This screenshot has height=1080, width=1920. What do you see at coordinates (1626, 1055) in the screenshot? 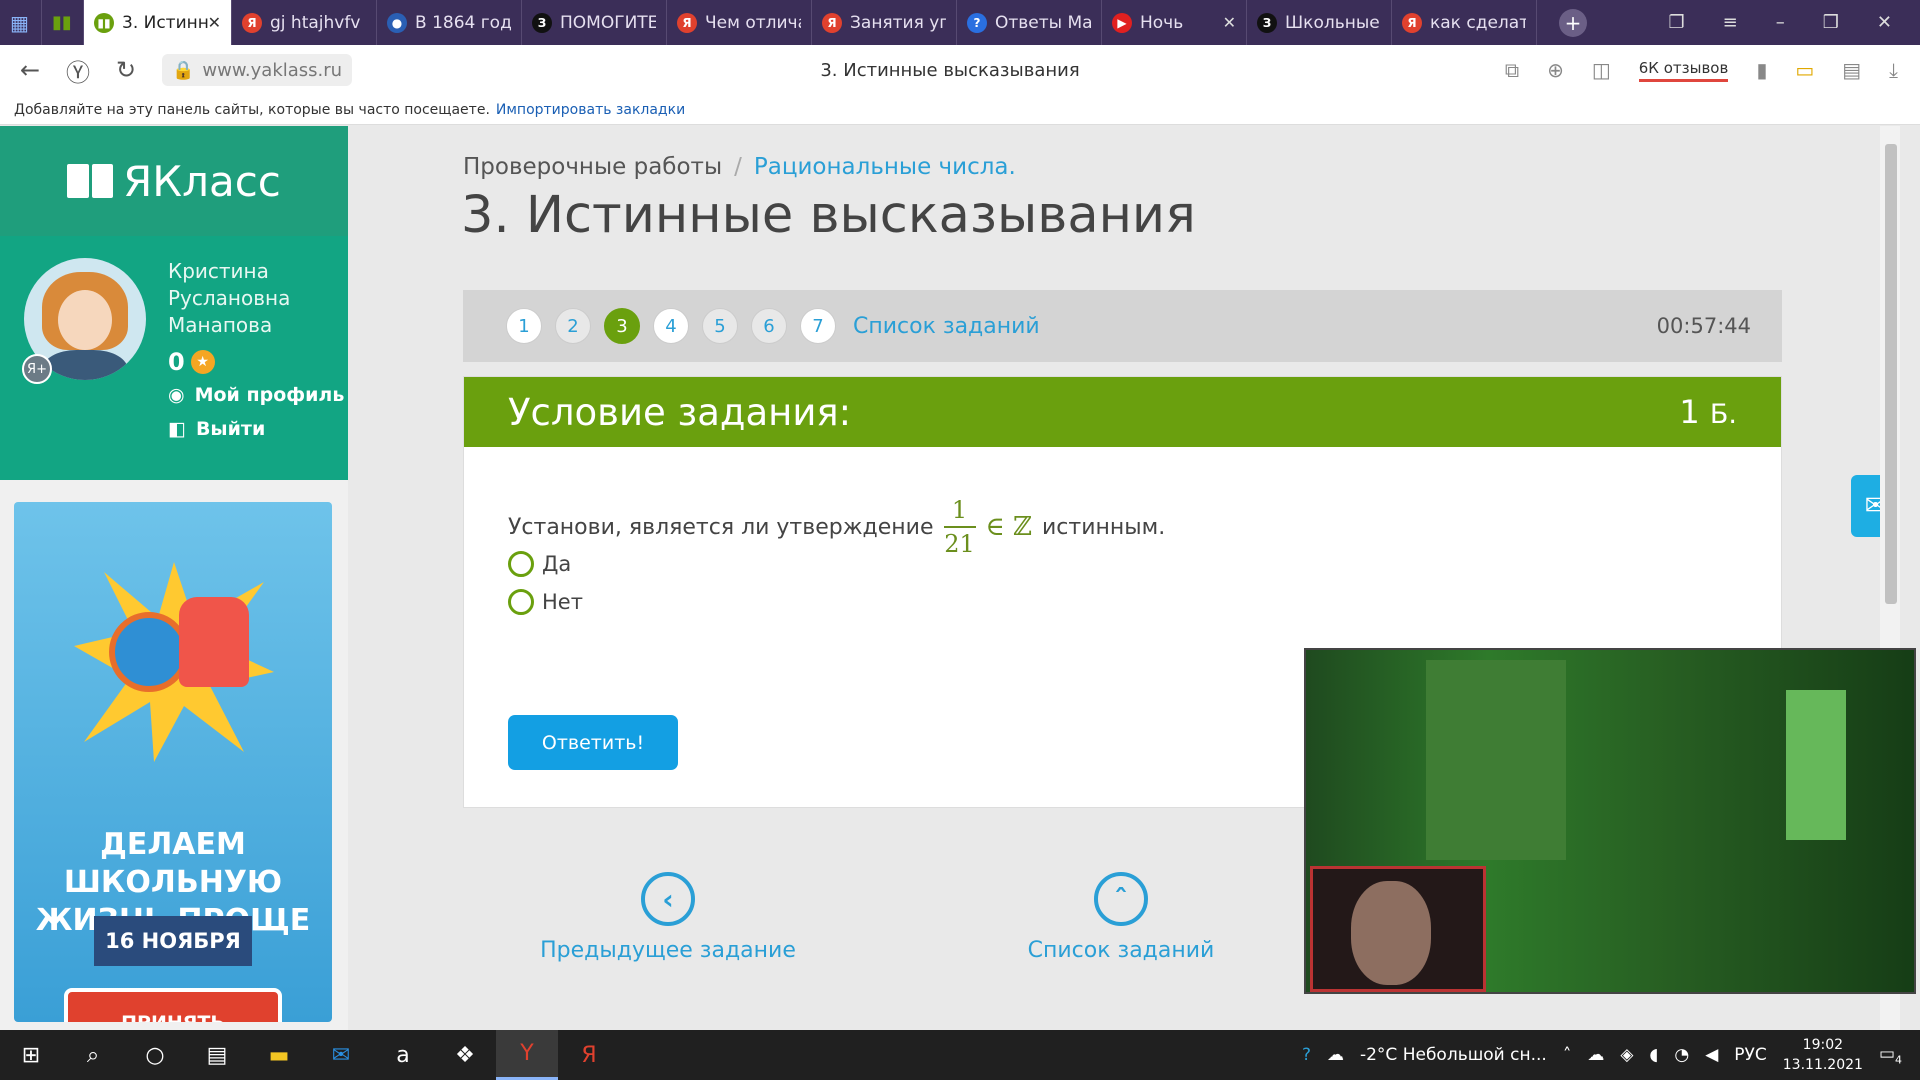
I see `network-icon: ◈` at bounding box center [1626, 1055].